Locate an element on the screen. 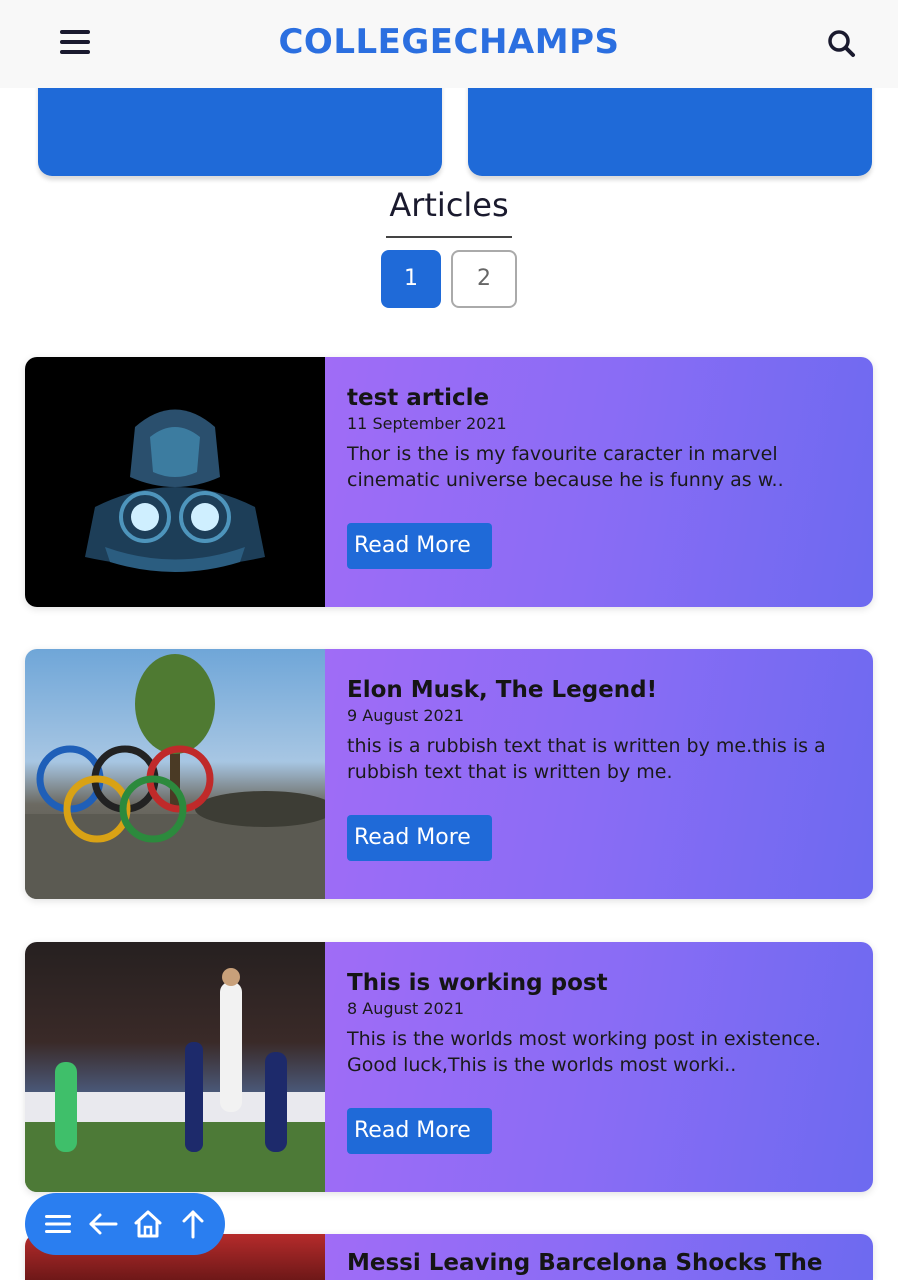 The height and width of the screenshot is (1280, 898). home-icon is located at coordinates (148, 1224).